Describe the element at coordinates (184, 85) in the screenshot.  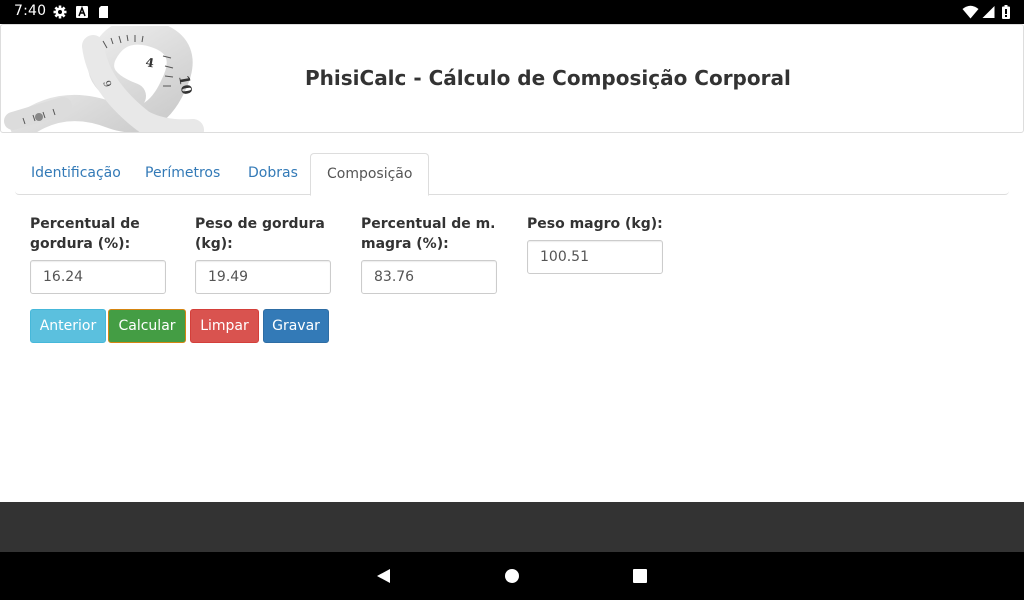
I see `svg-text: 10` at that location.